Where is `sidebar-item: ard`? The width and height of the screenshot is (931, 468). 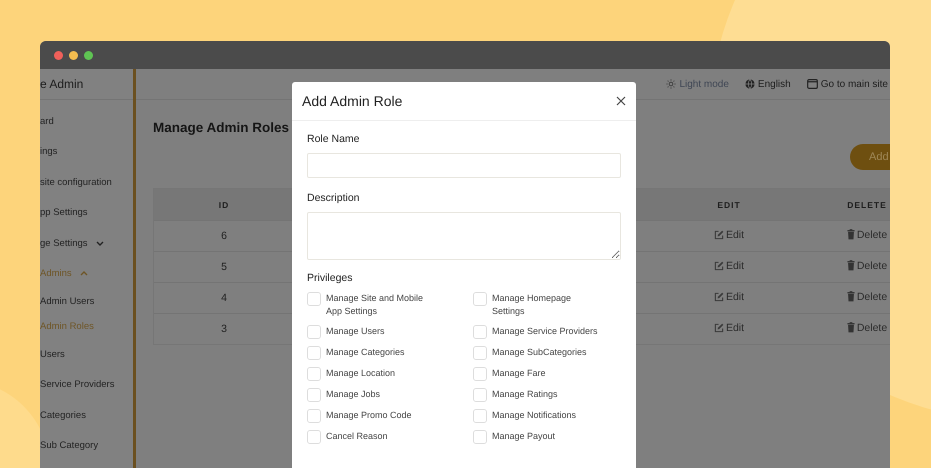 sidebar-item: ard is located at coordinates (86, 121).